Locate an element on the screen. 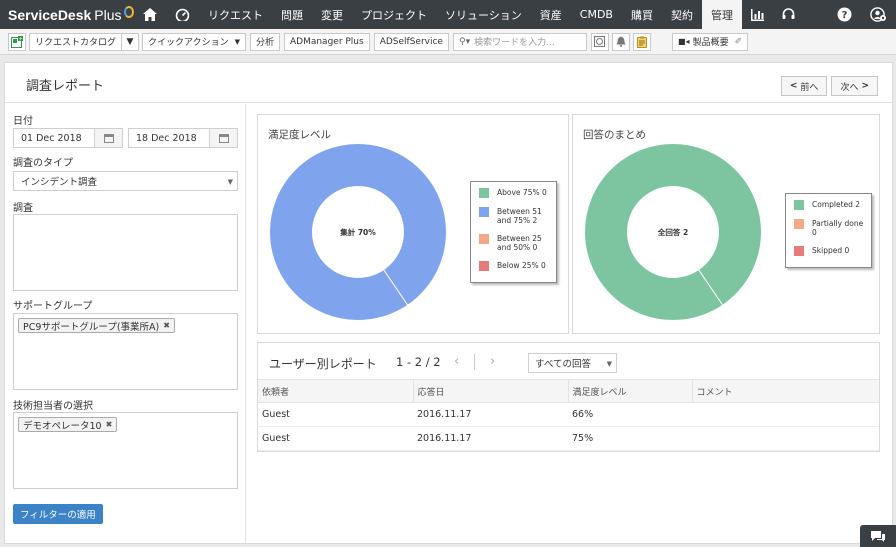 This screenshot has width=896, height=547. legend-item: Partially done 0 is located at coordinates (829, 228).